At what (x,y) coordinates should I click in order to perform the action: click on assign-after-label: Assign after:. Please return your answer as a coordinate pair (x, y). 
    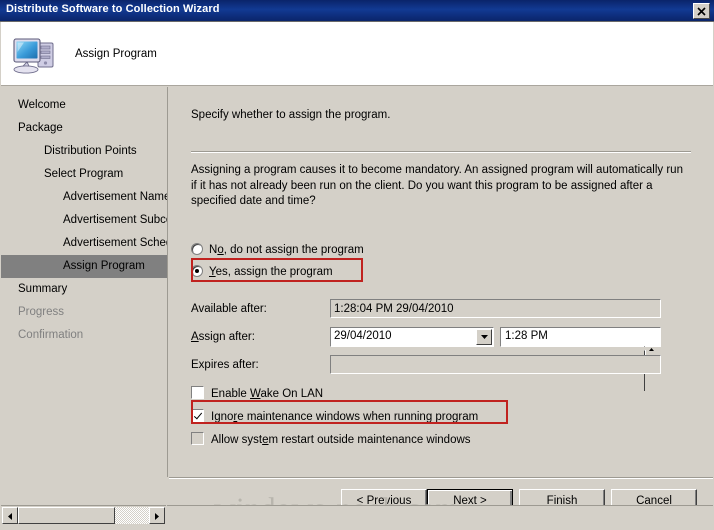
    Looking at the image, I should click on (223, 337).